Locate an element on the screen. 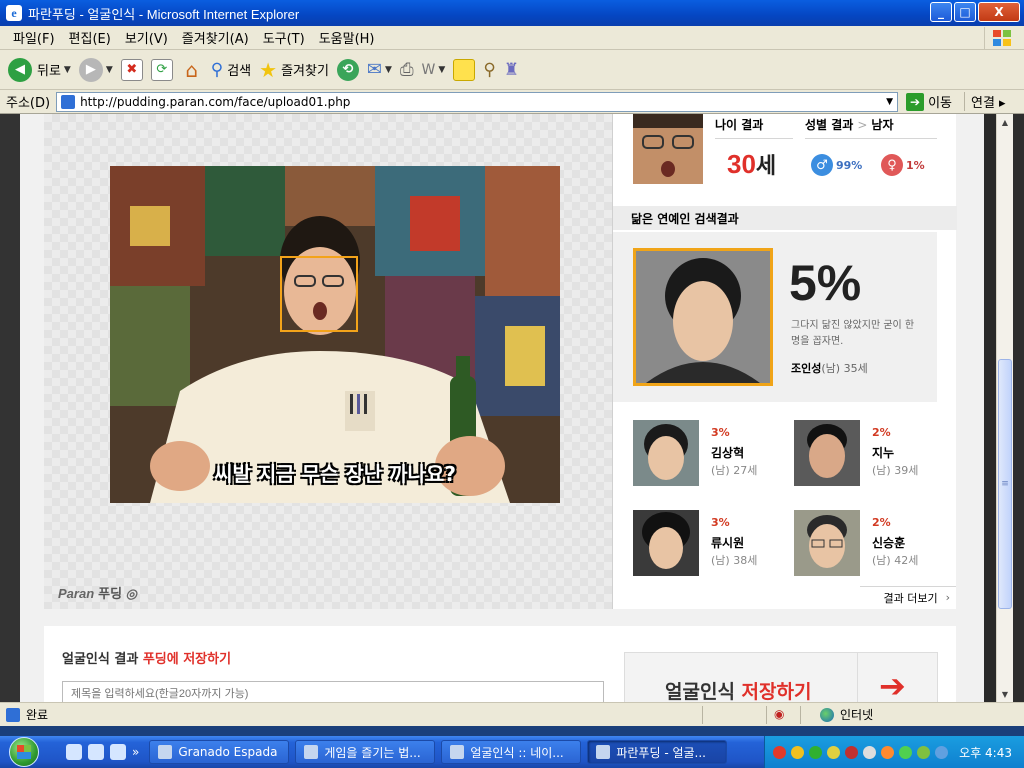 Image resolution: width=1024 pixels, height=768 pixels. go-label: 이동 is located at coordinates (940, 103).